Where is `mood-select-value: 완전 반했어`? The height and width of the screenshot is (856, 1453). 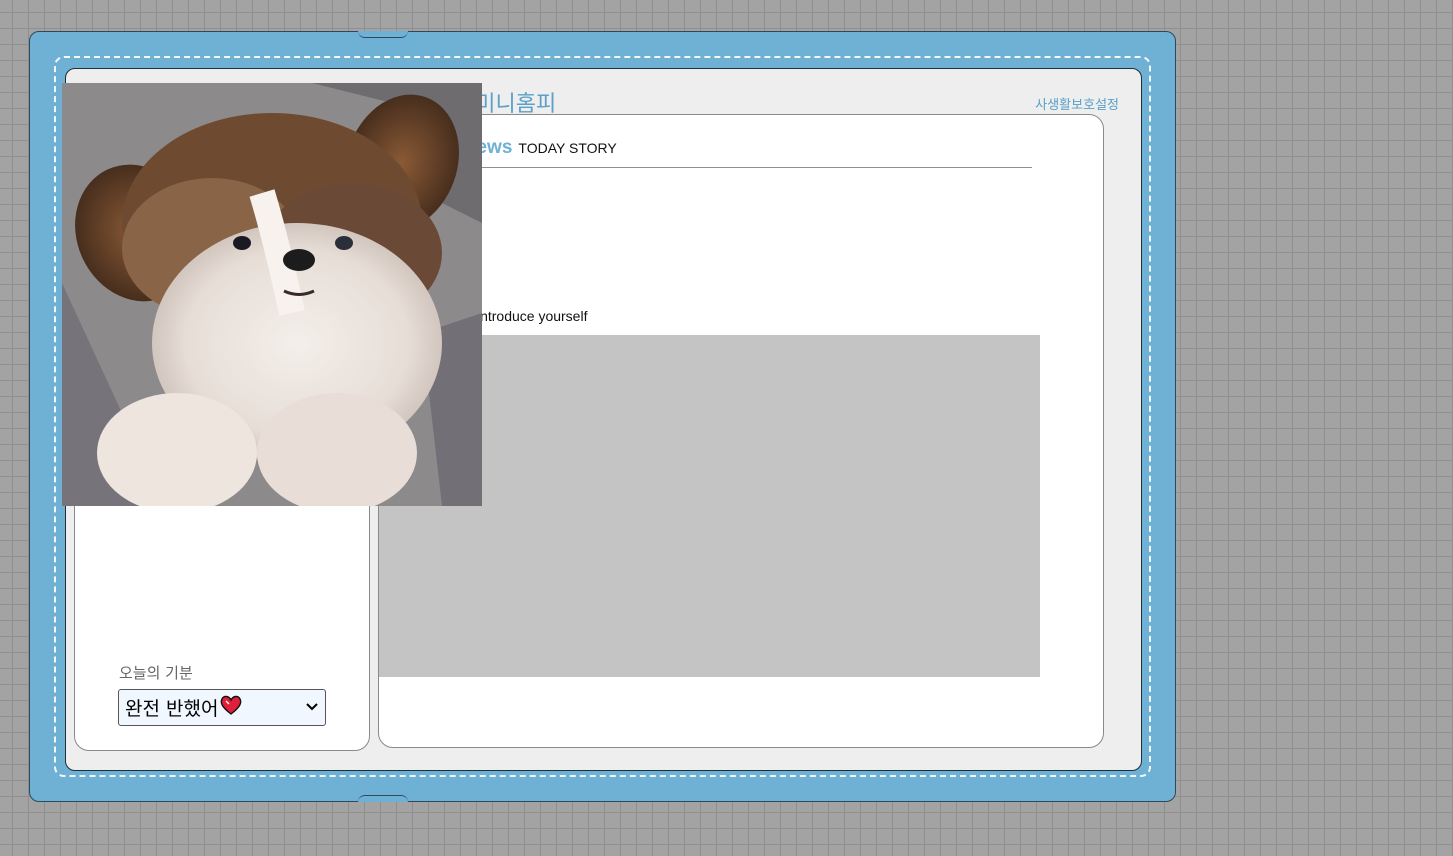 mood-select-value: 완전 반했어 is located at coordinates (172, 709).